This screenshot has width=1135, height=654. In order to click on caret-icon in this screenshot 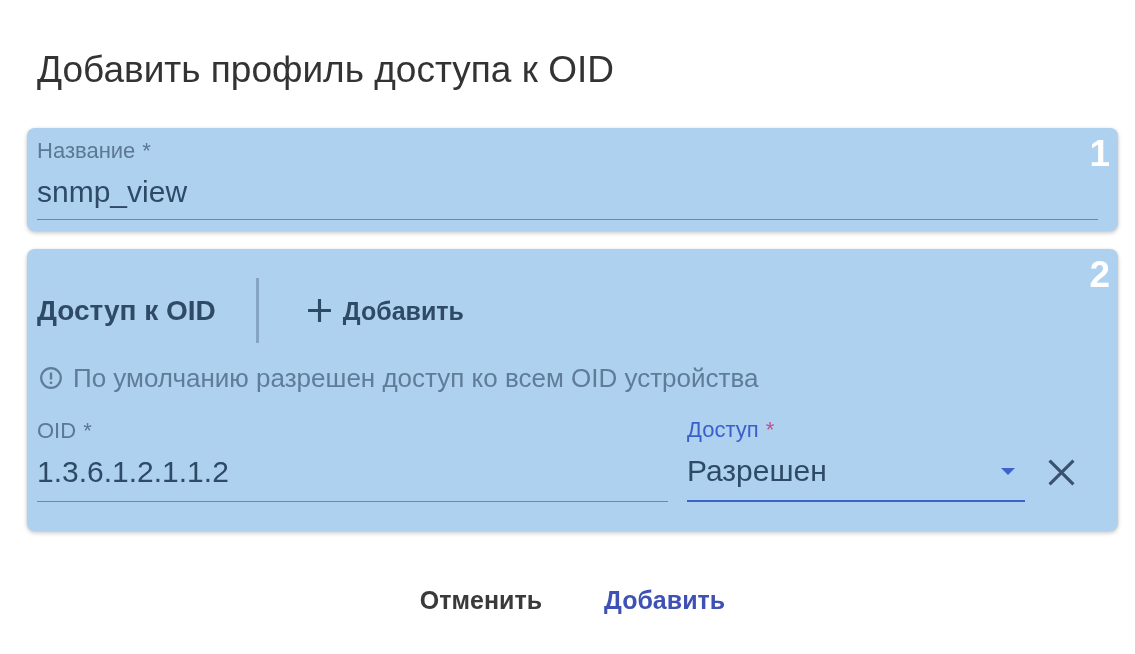, I will do `click(1008, 471)`.